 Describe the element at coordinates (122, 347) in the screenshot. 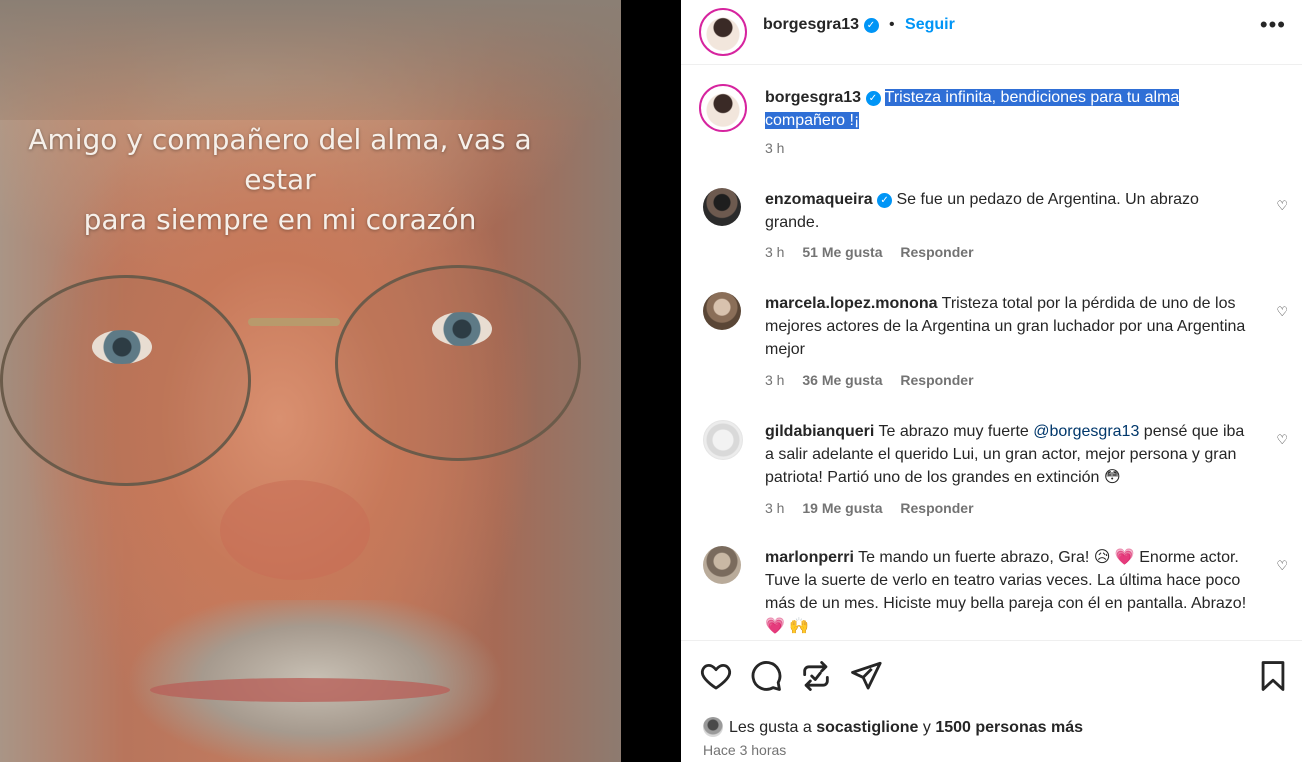

I see `image-left-eye` at that location.